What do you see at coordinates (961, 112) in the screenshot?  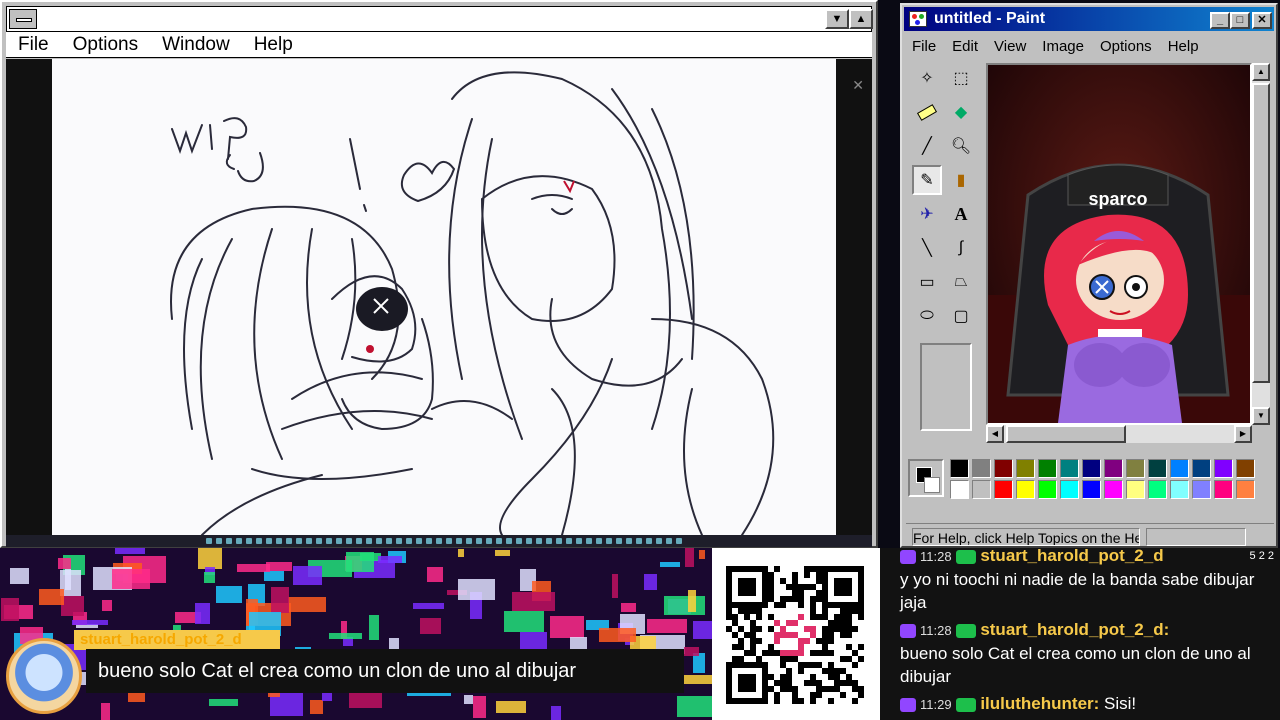 I see `fill-bucket-icon: ◆` at bounding box center [961, 112].